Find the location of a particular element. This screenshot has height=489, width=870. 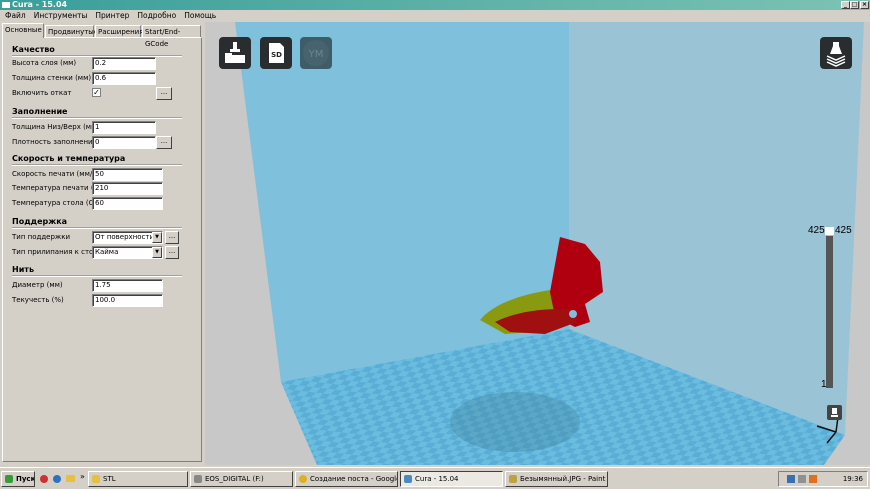

diameter-label: Диаметр (мм) is located at coordinates (37, 285).